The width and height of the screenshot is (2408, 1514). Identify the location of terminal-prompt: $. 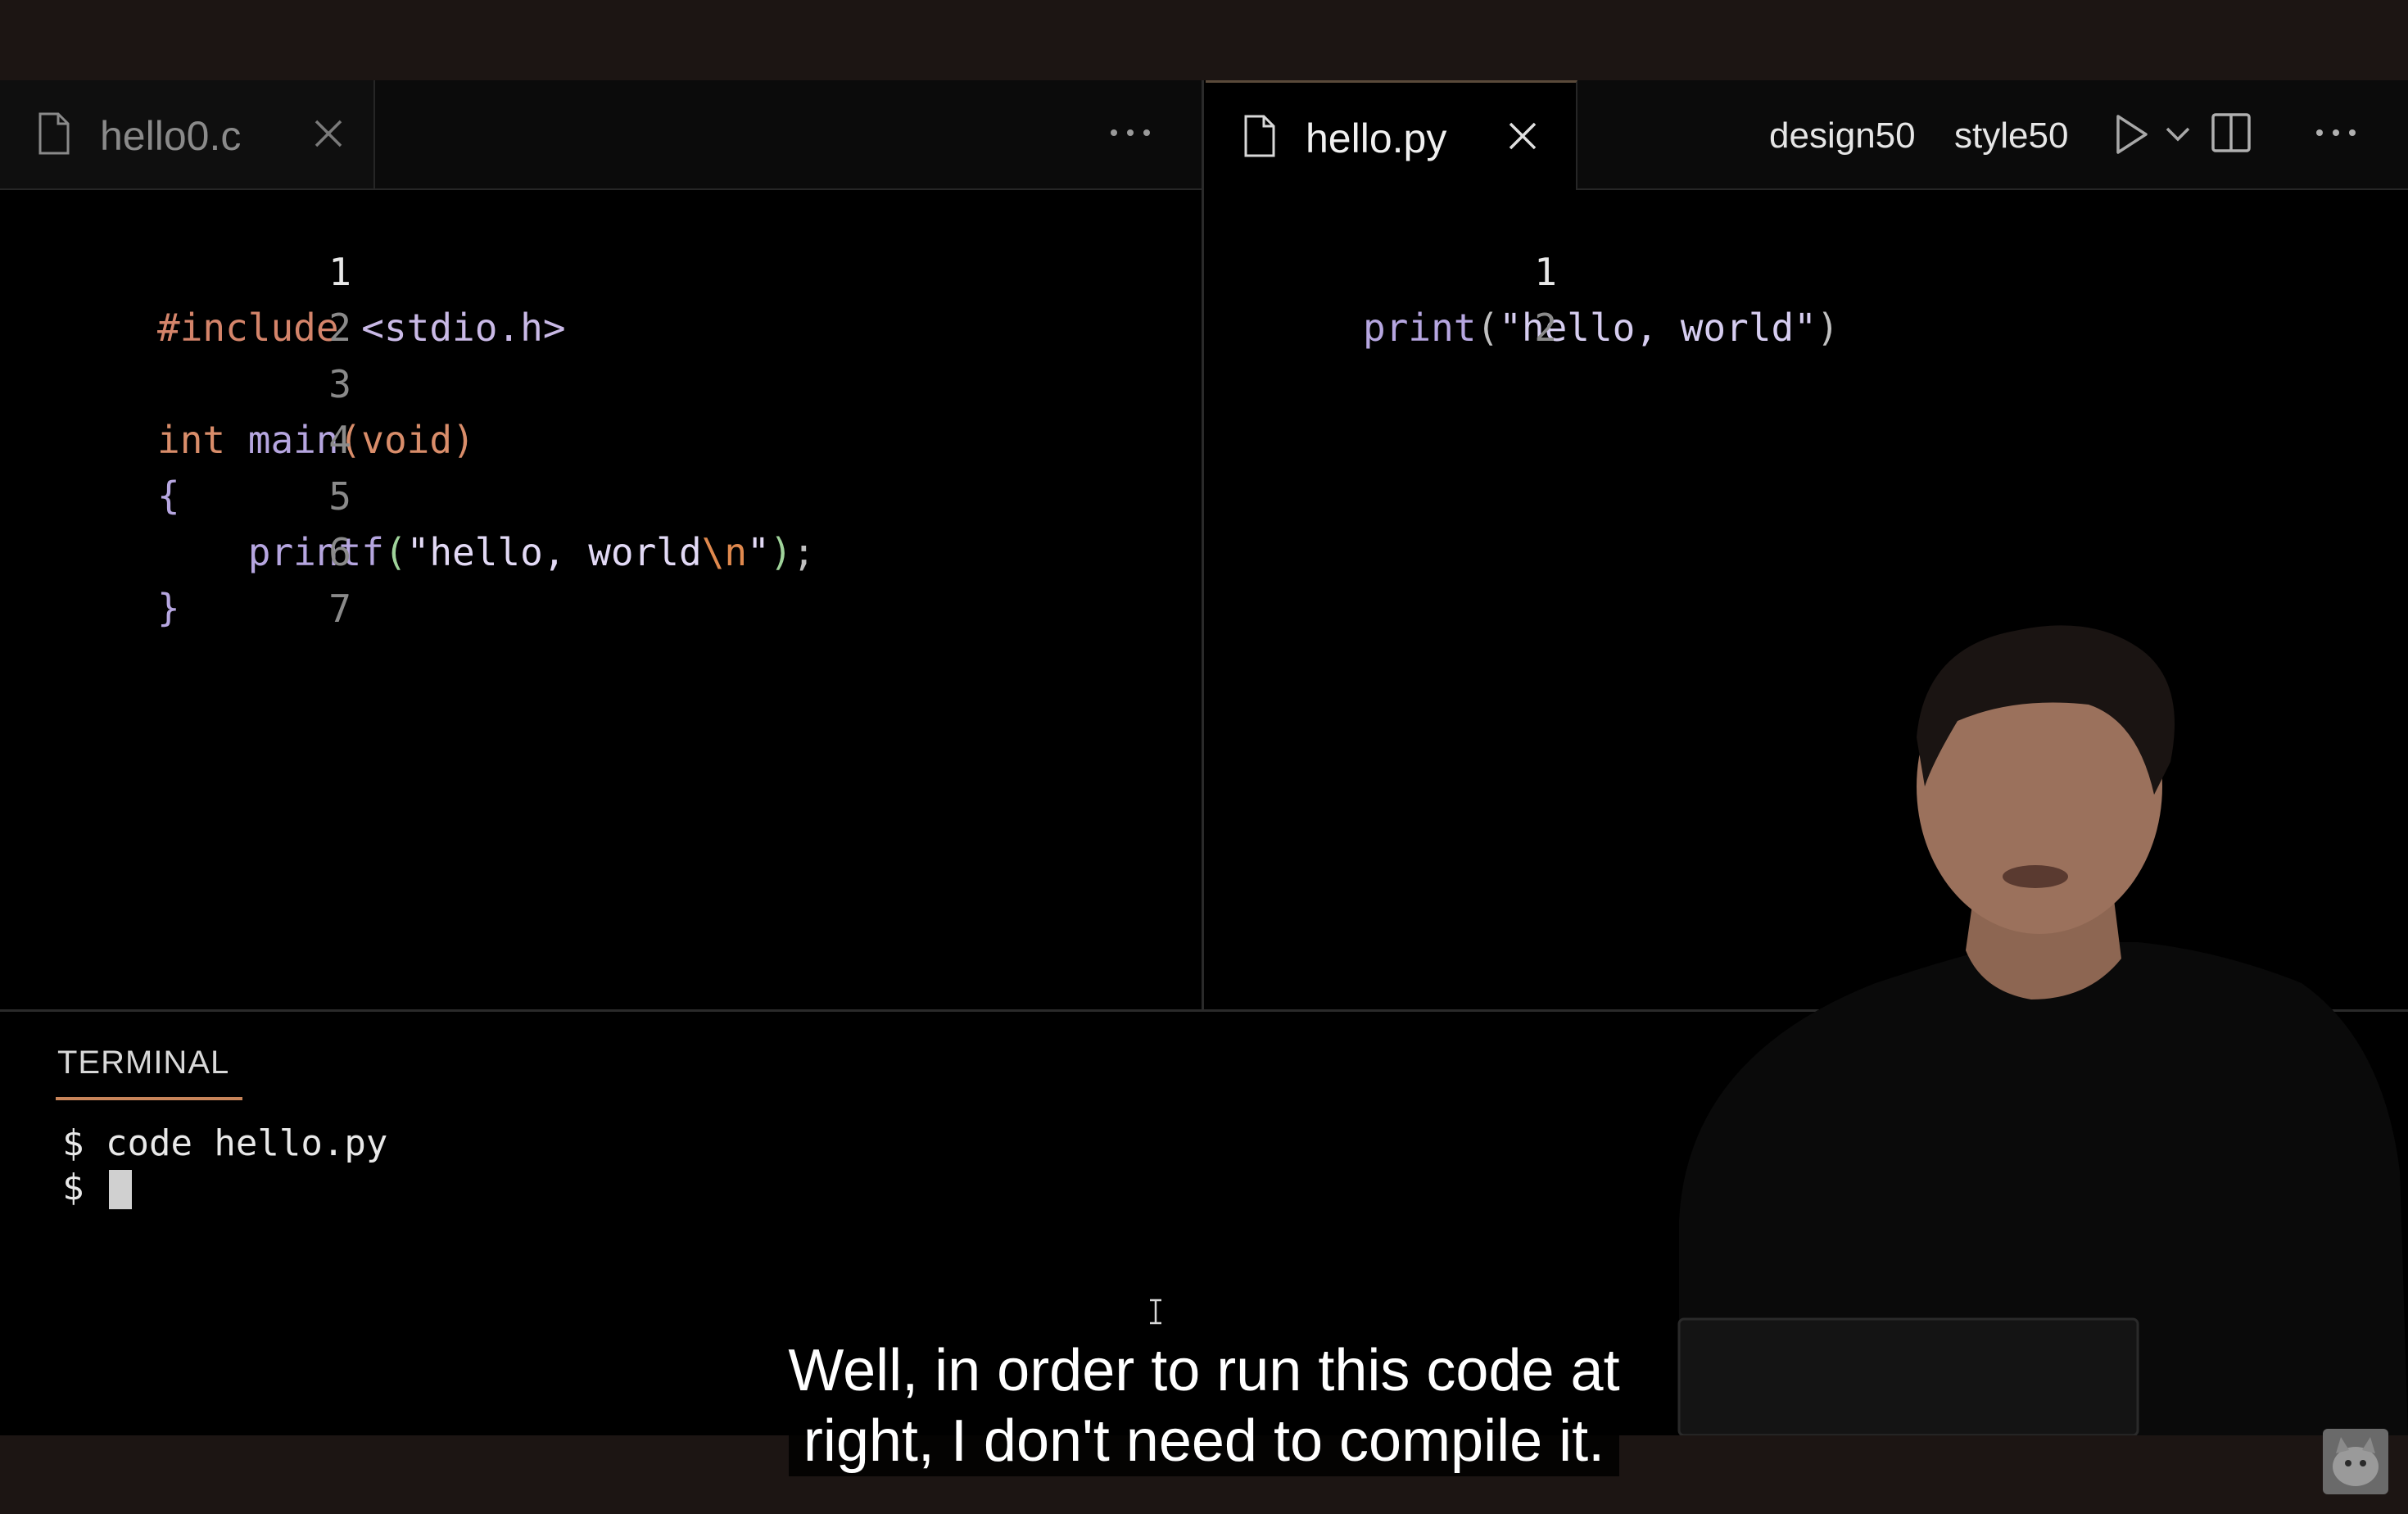
(84, 1187).